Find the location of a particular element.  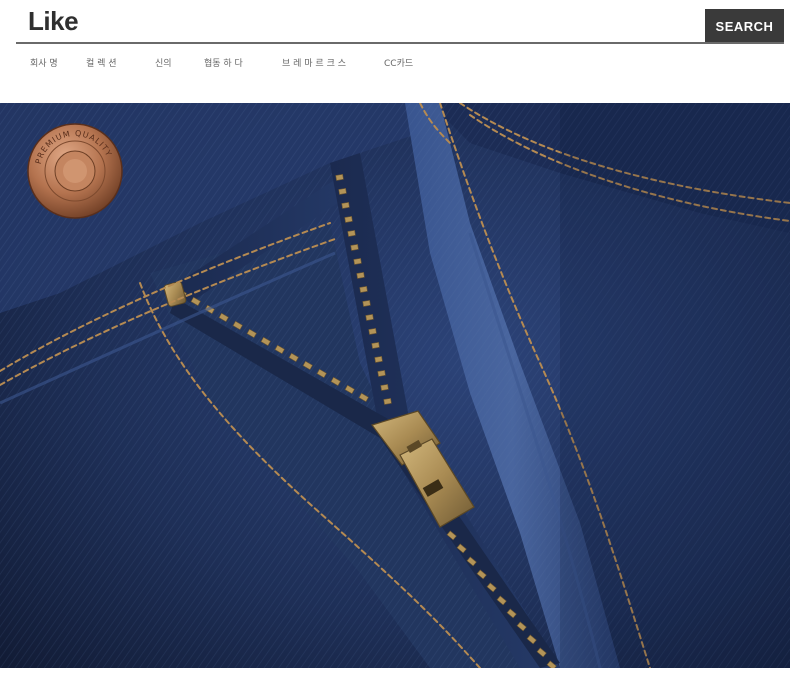

nav-item-cc-card: CC카드 is located at coordinates (398, 62).